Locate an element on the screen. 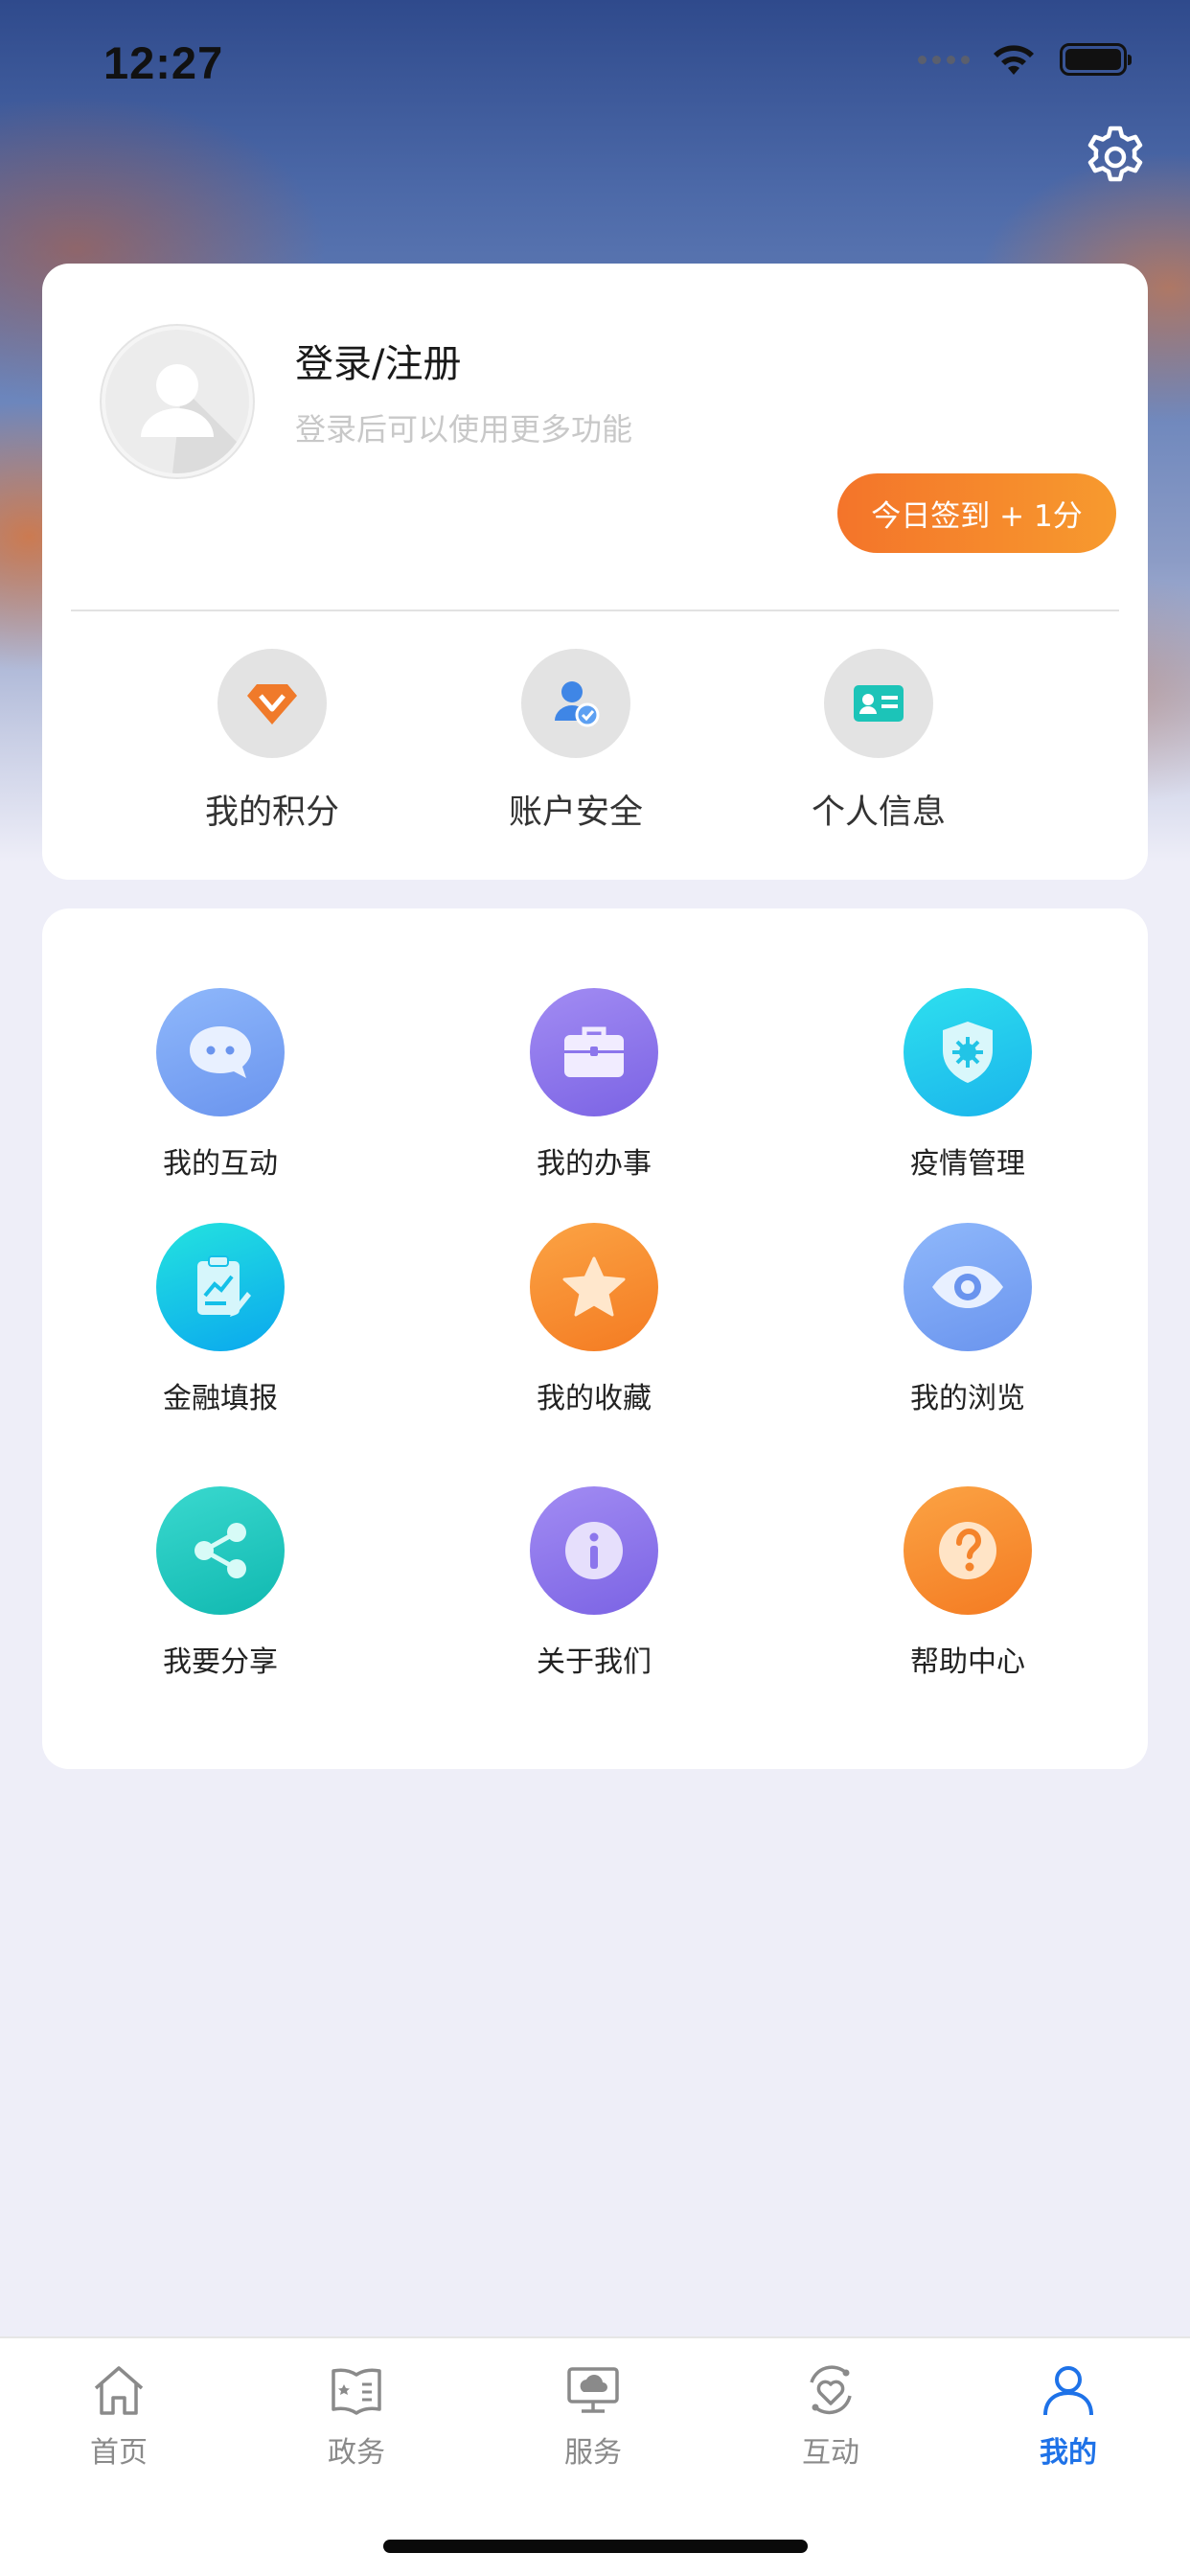 This screenshot has width=1190, height=2576. tab-label: 服务 is located at coordinates (593, 2453).